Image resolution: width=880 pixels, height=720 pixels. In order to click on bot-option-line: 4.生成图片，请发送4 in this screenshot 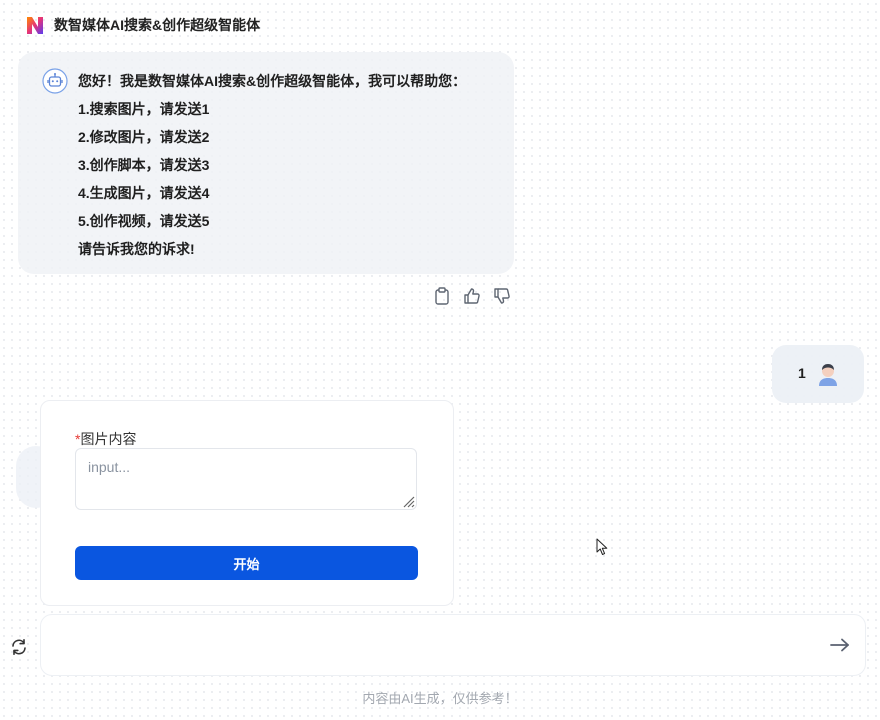, I will do `click(144, 193)`.